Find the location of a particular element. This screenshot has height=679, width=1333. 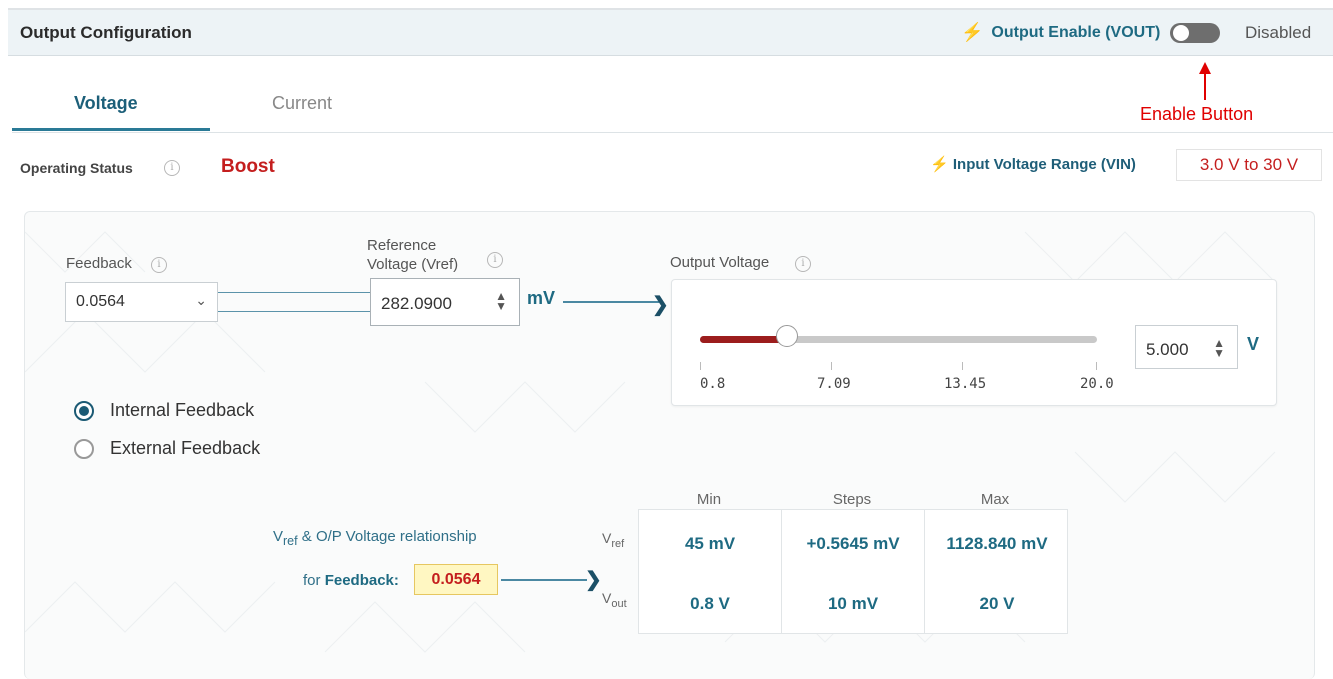

output-enable-status: Disabled is located at coordinates (1278, 32).